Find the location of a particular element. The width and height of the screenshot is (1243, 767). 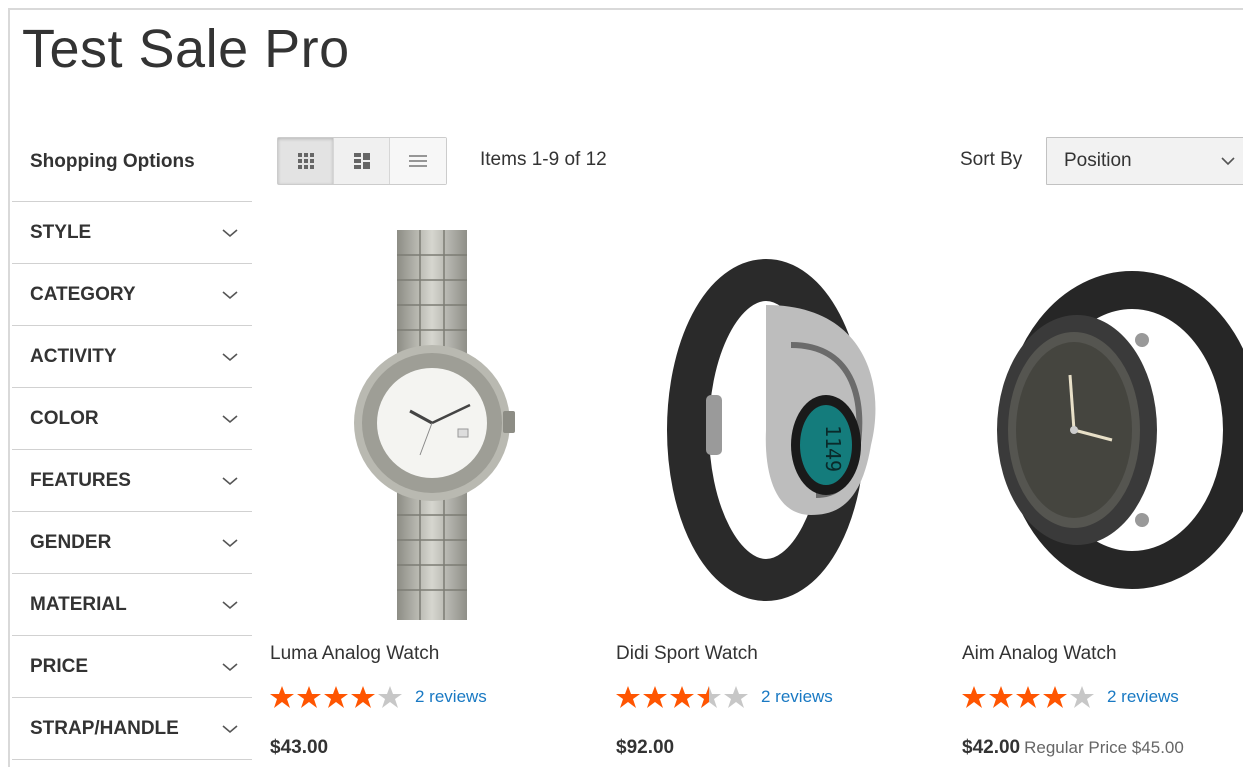

filter-gender: GENDER is located at coordinates (132, 543).